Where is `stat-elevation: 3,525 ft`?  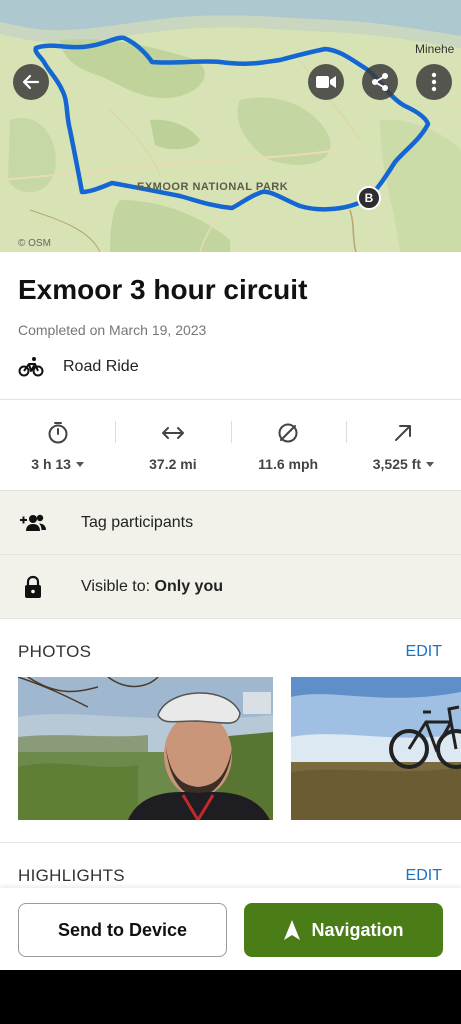
stat-elevation: 3,525 ft is located at coordinates (403, 445).